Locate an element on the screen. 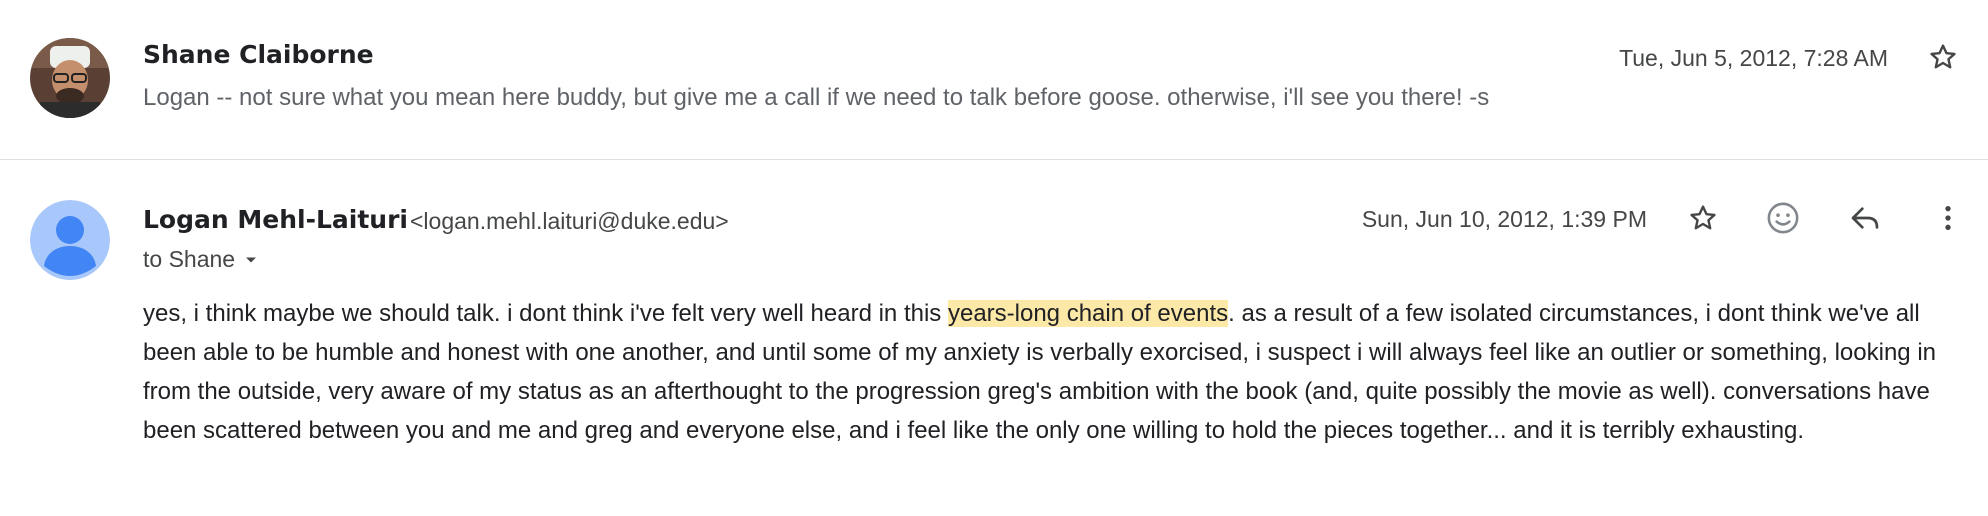  default-person-avatar-icon is located at coordinates (70, 240).